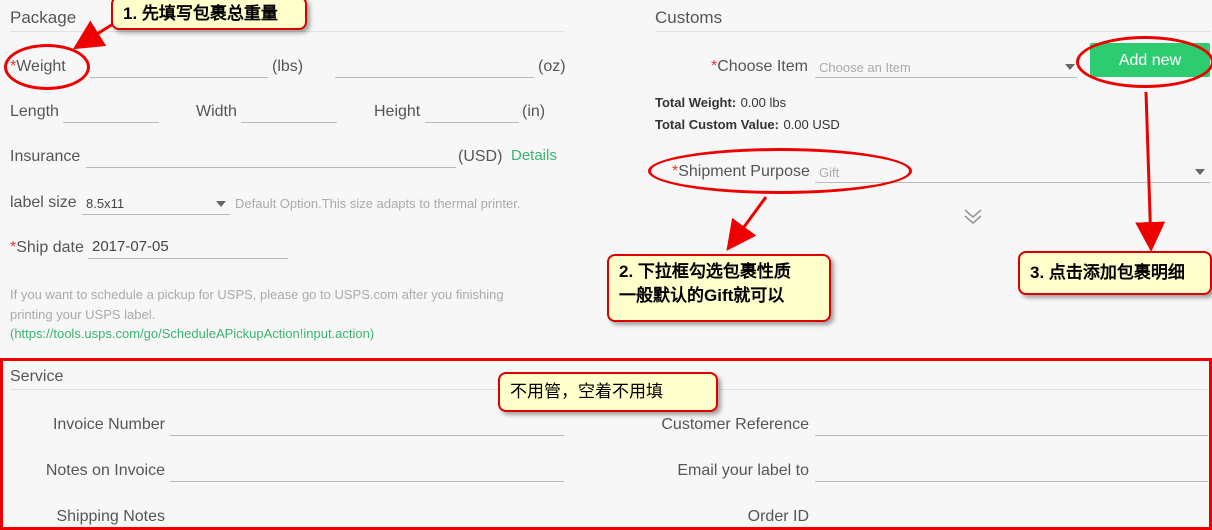  I want to click on service-note-callout: 不用管，空着不用填, so click(608, 392).